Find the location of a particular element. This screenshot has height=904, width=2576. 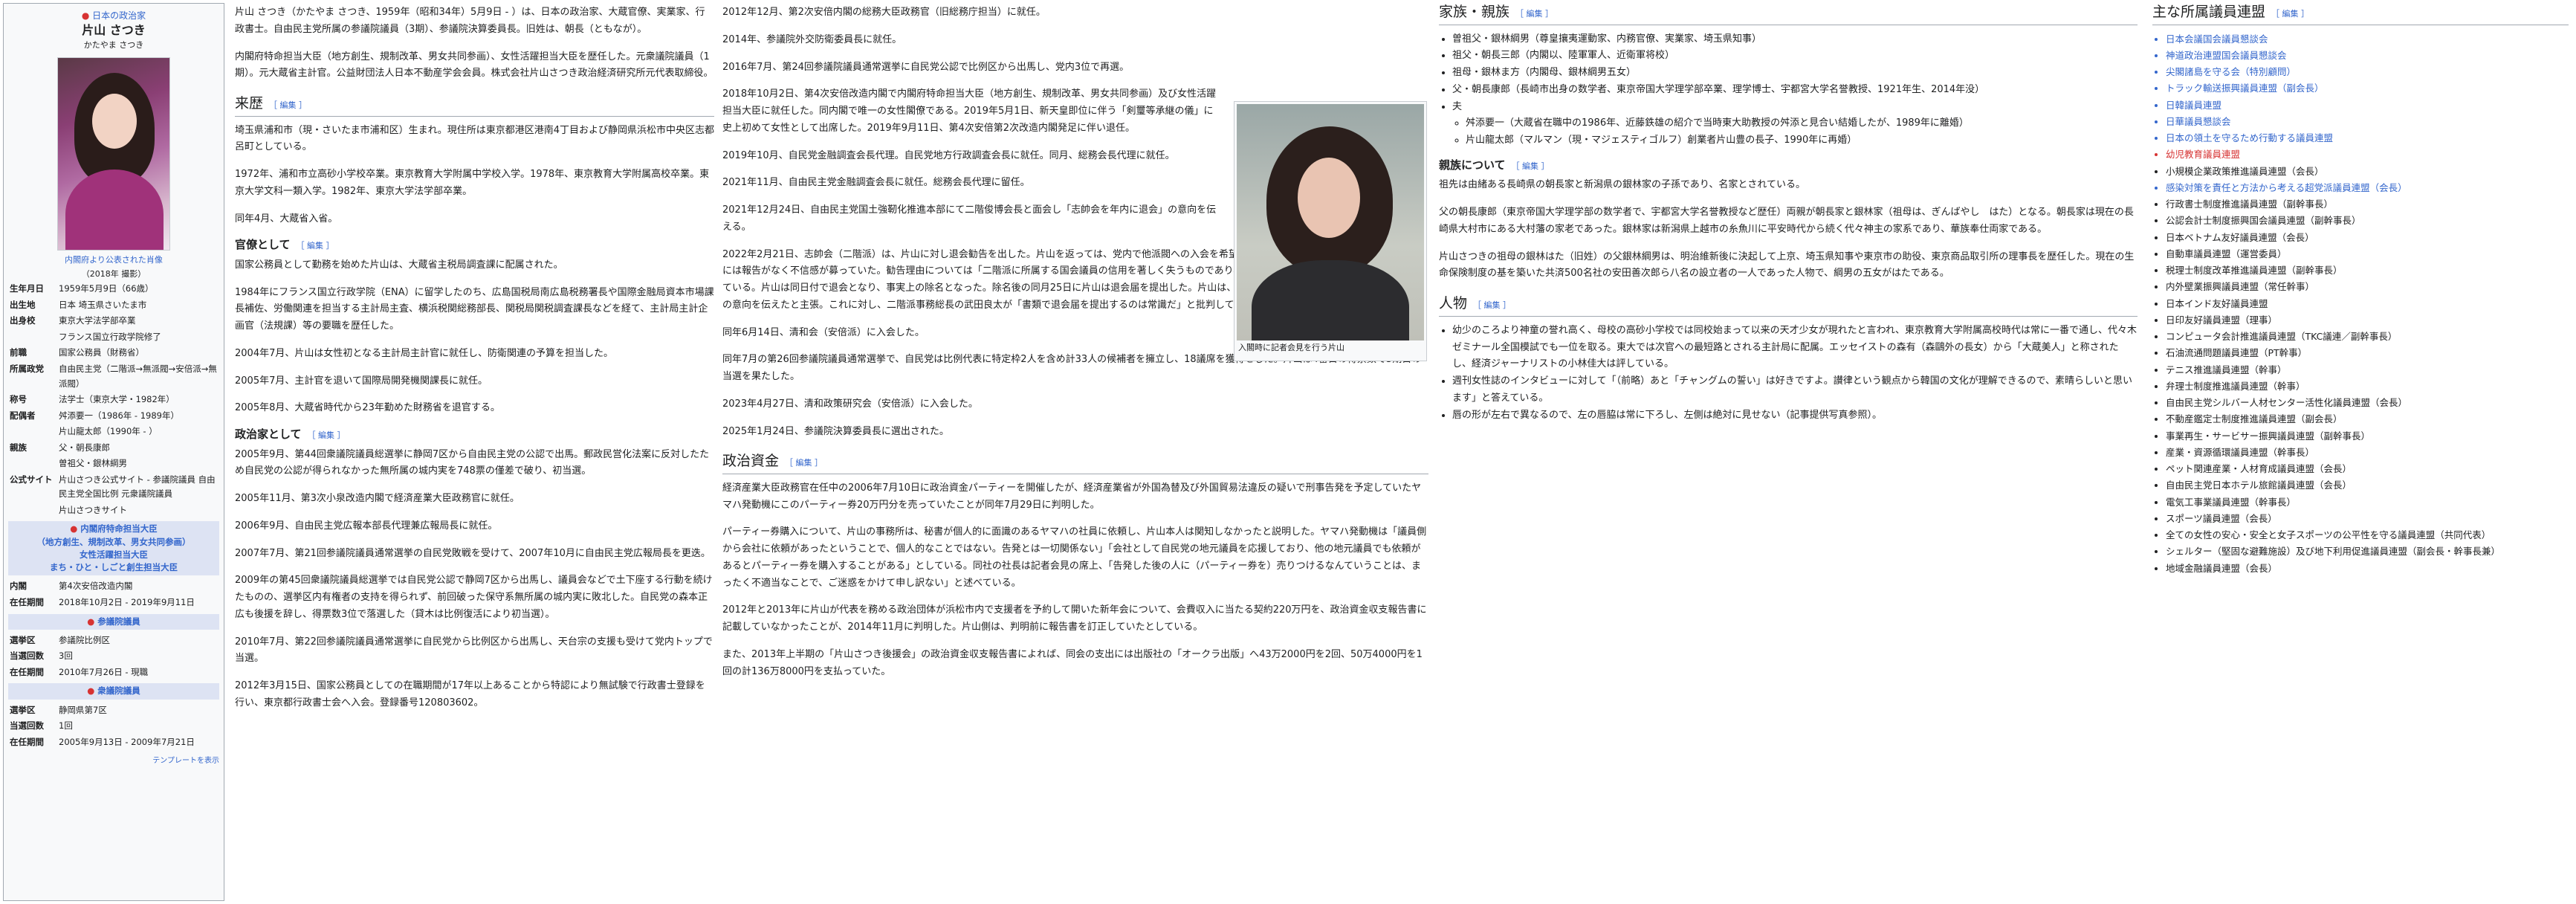

minister-title-line: （地方創生、規制改革、男女共同参画） is located at coordinates (114, 542).